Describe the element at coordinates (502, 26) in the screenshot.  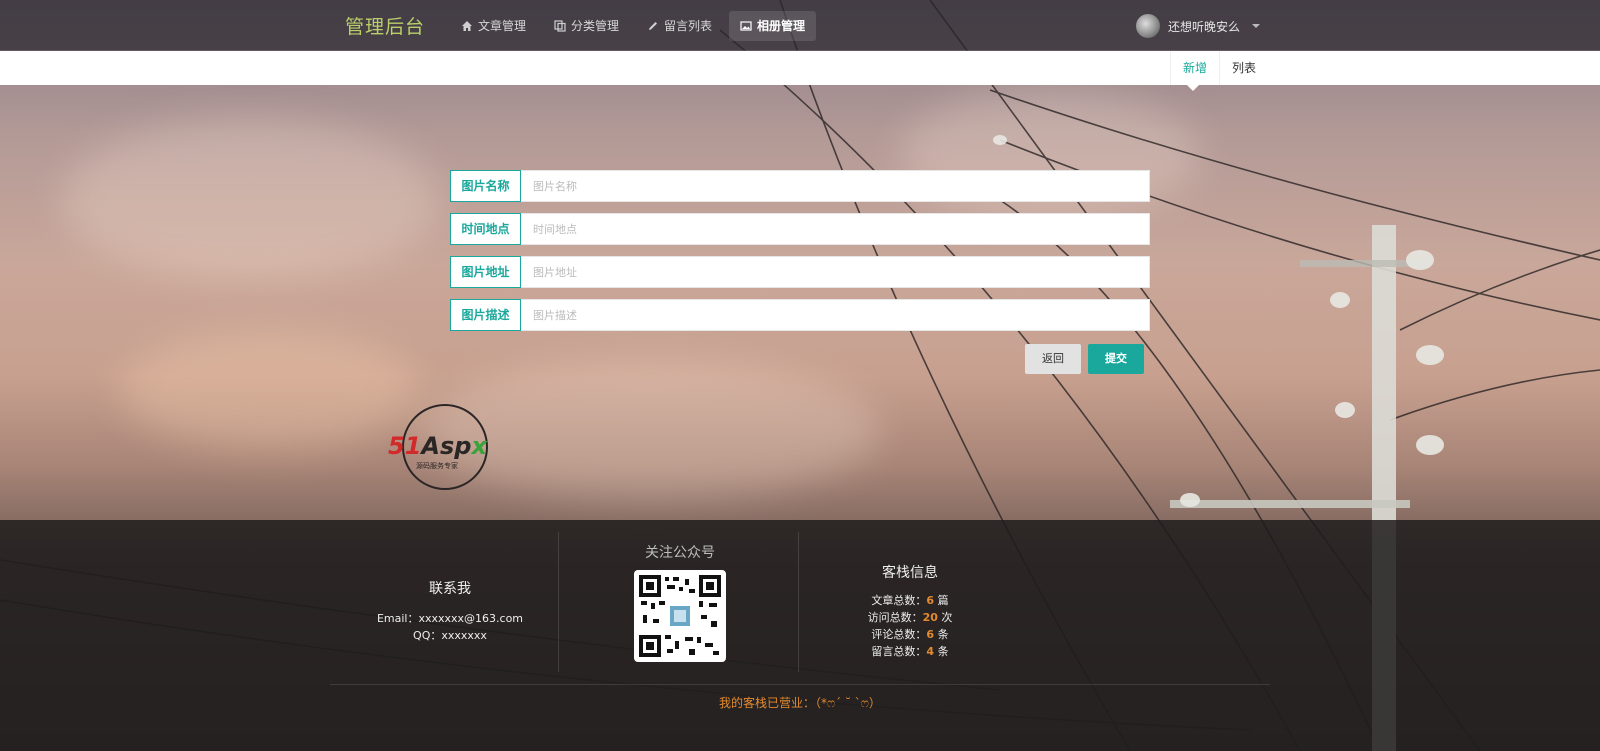
I see `nav-item-label: 文章管理` at that location.